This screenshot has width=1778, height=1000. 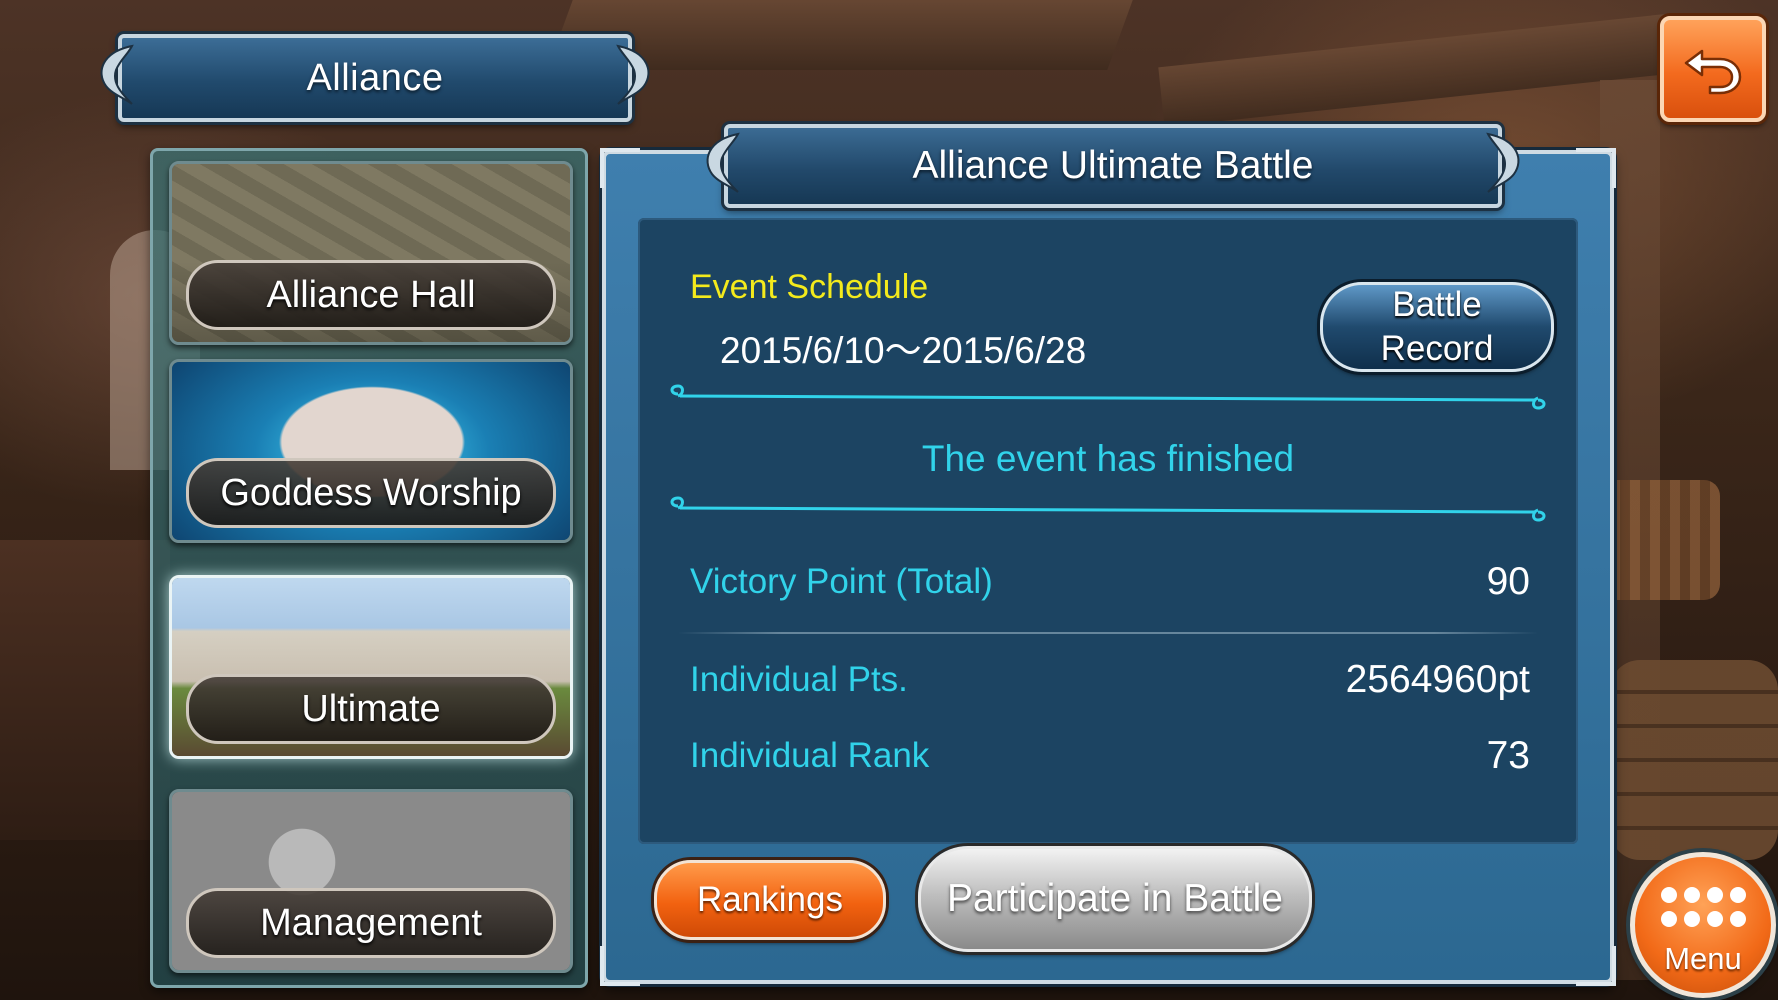 What do you see at coordinates (371, 881) in the screenshot?
I see `menu-item-management: Management` at bounding box center [371, 881].